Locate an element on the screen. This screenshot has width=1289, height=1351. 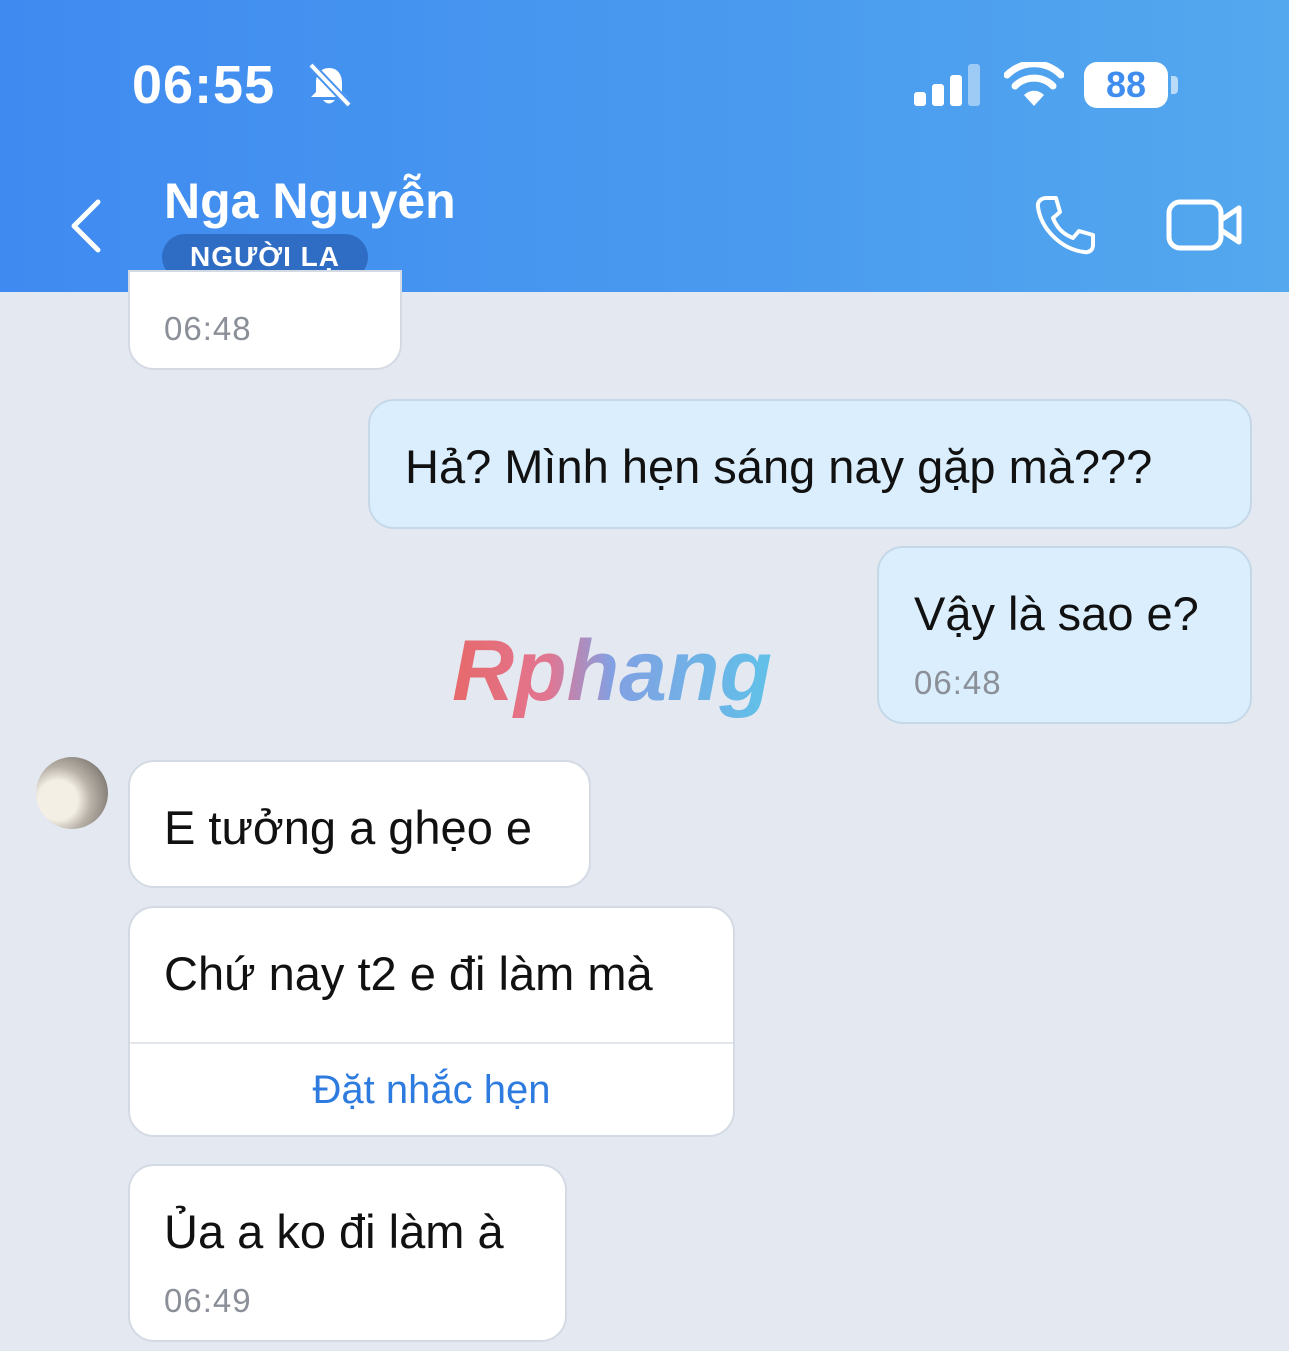
message-text: Chứ nay t2 e đi làm mà is located at coordinates (408, 973).